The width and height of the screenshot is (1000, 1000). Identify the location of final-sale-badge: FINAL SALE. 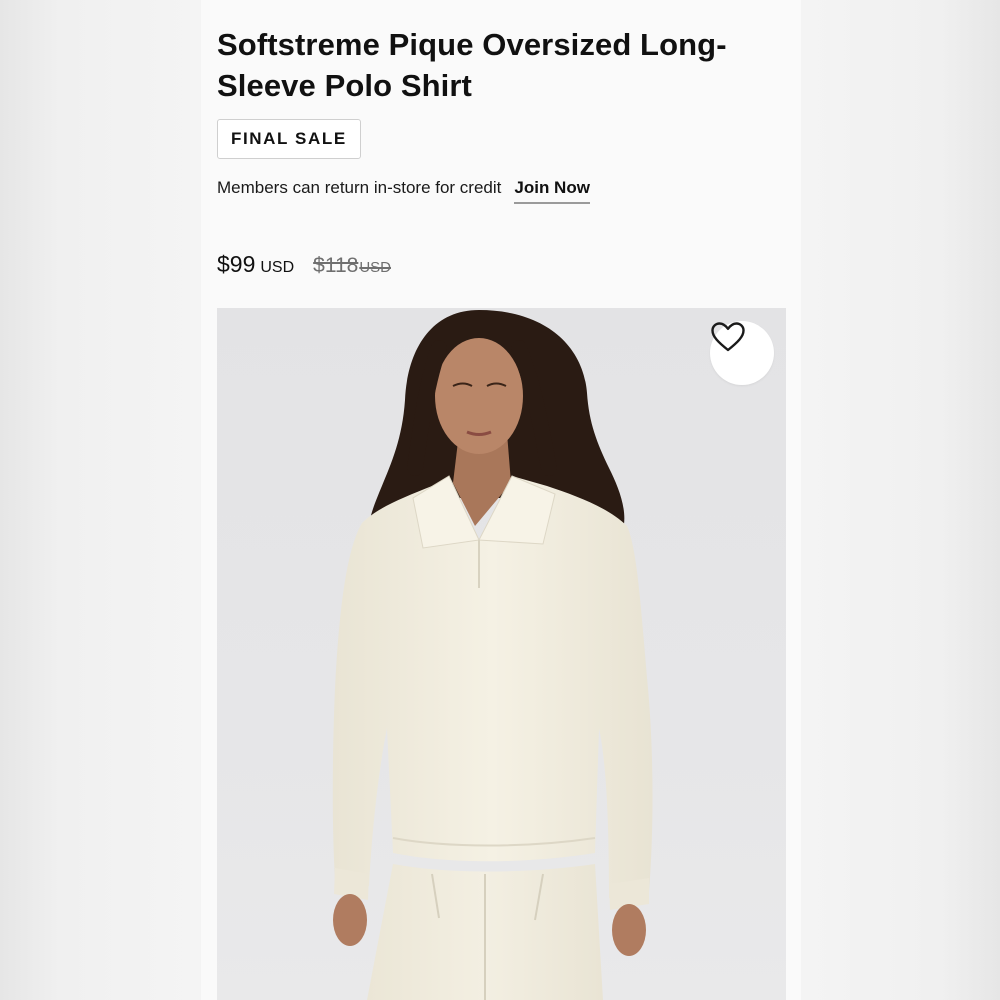
(289, 139).